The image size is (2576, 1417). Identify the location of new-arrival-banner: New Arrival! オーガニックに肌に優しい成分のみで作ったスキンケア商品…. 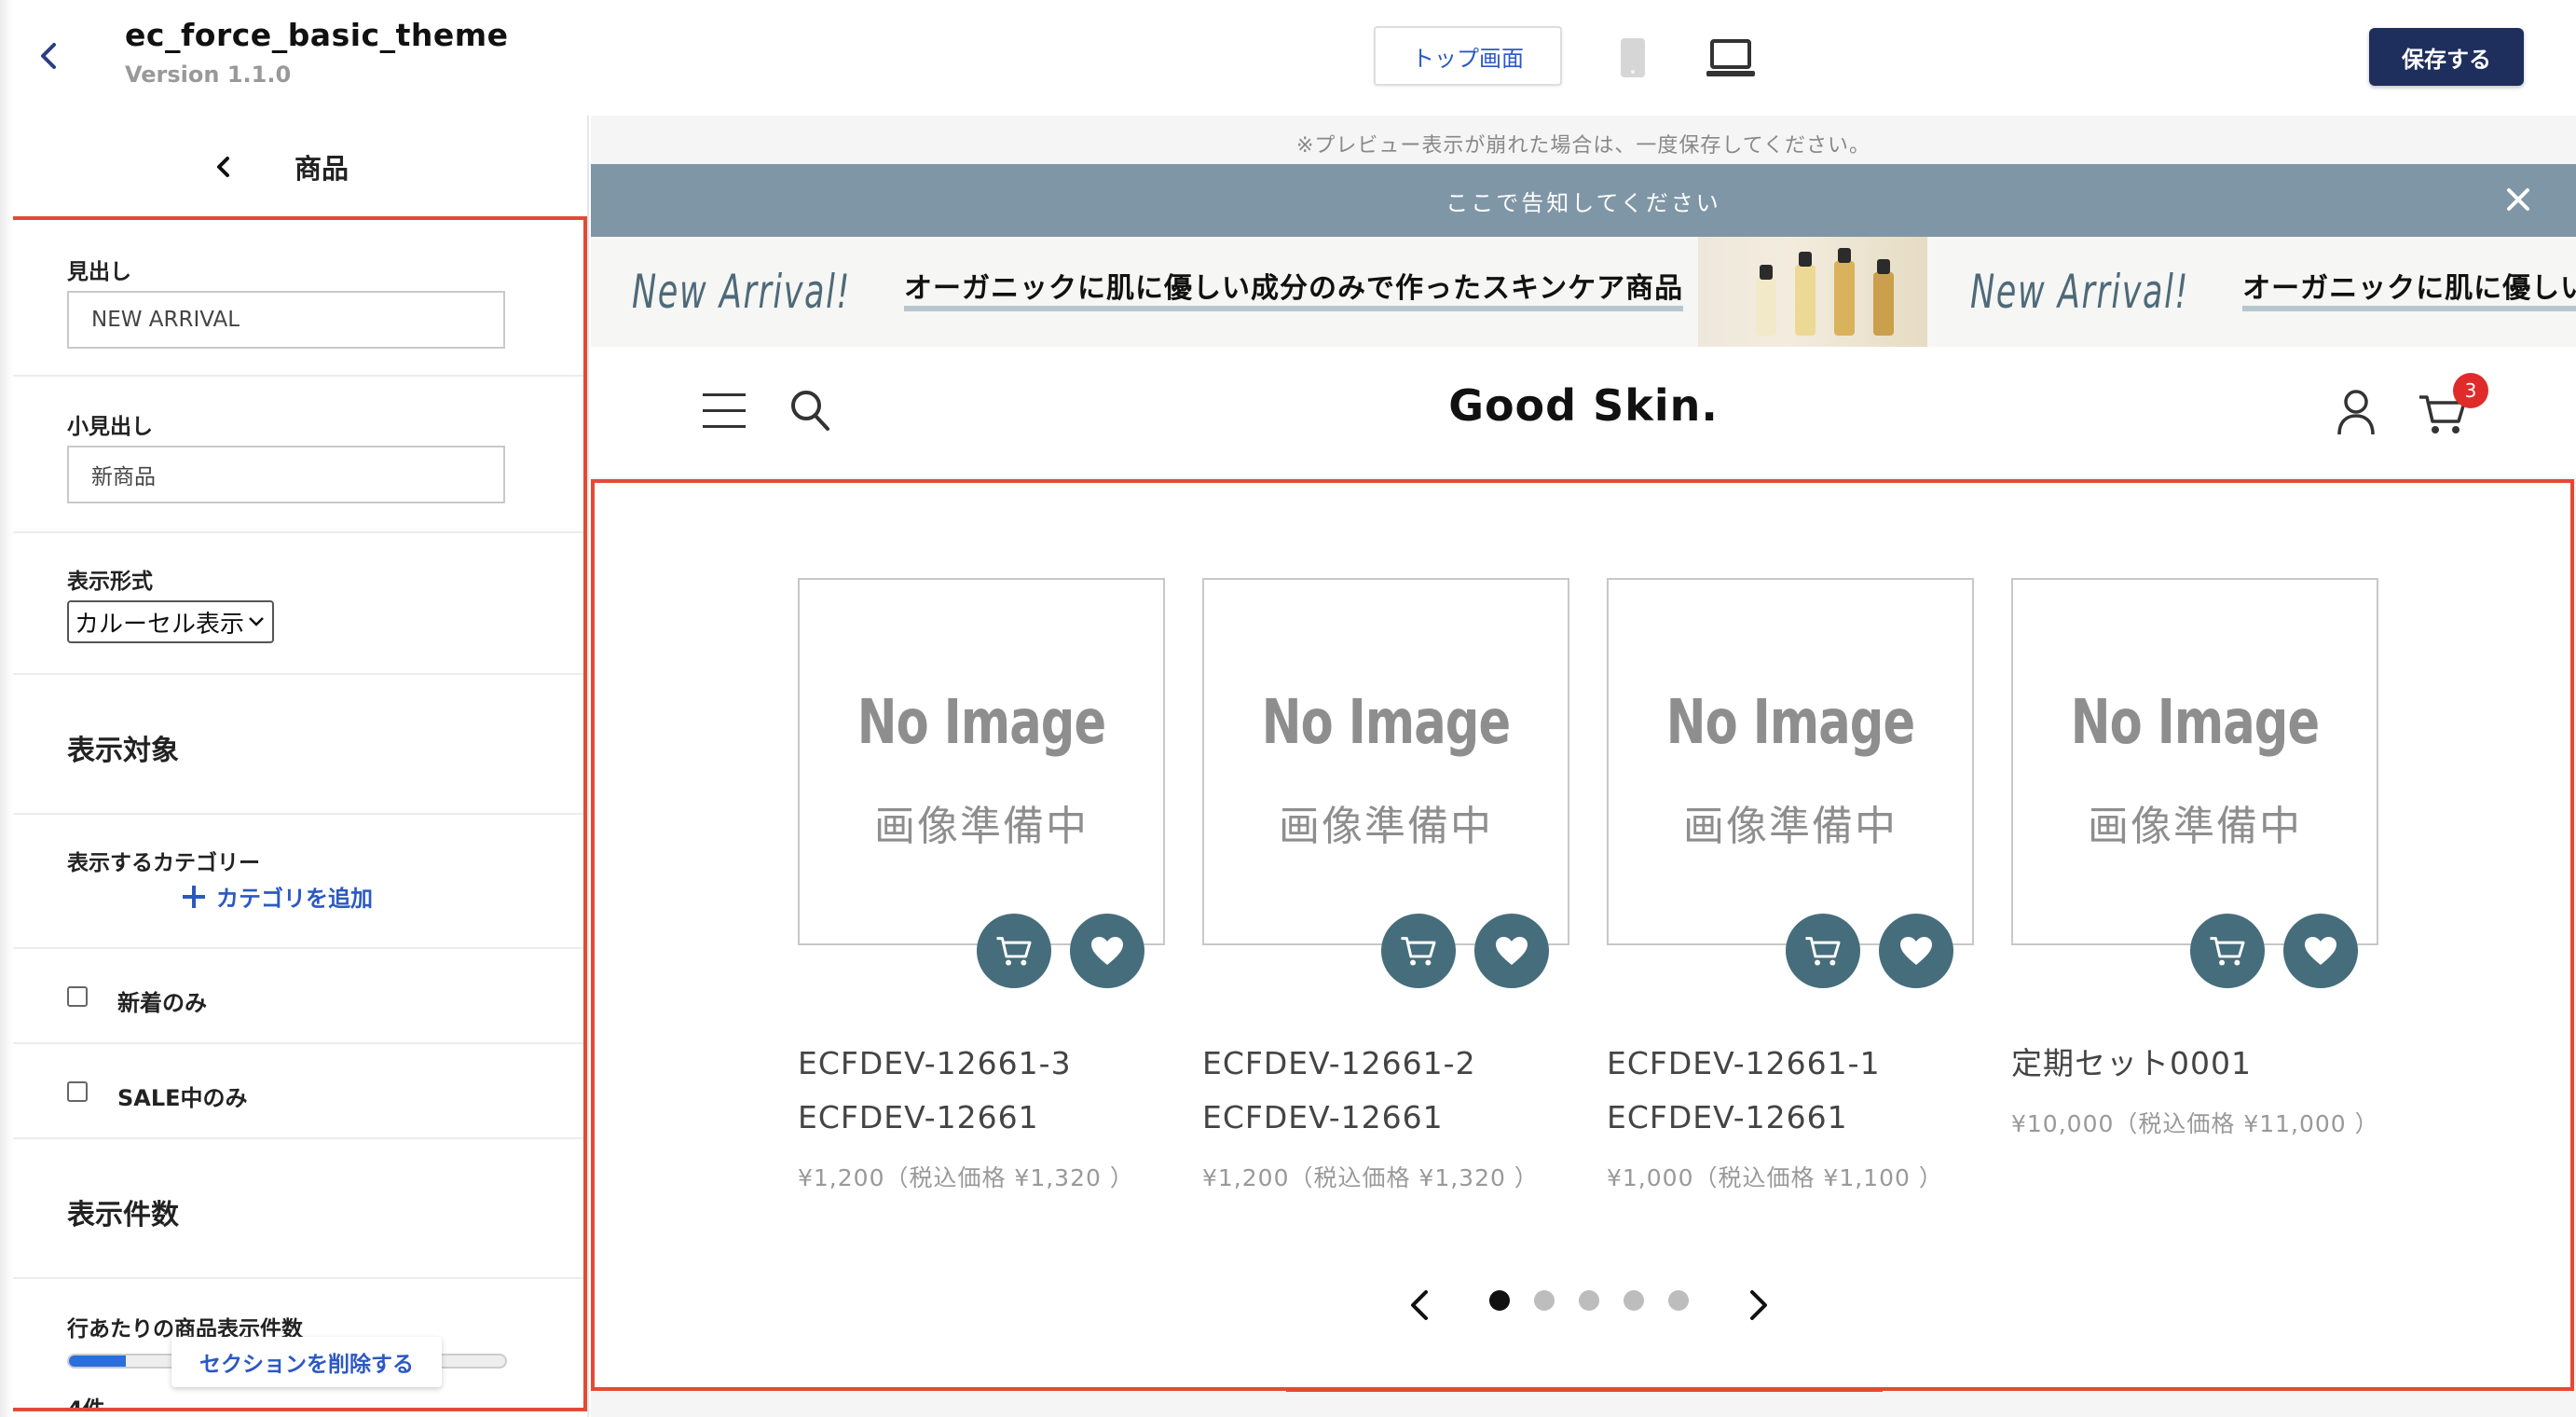
(1583, 292).